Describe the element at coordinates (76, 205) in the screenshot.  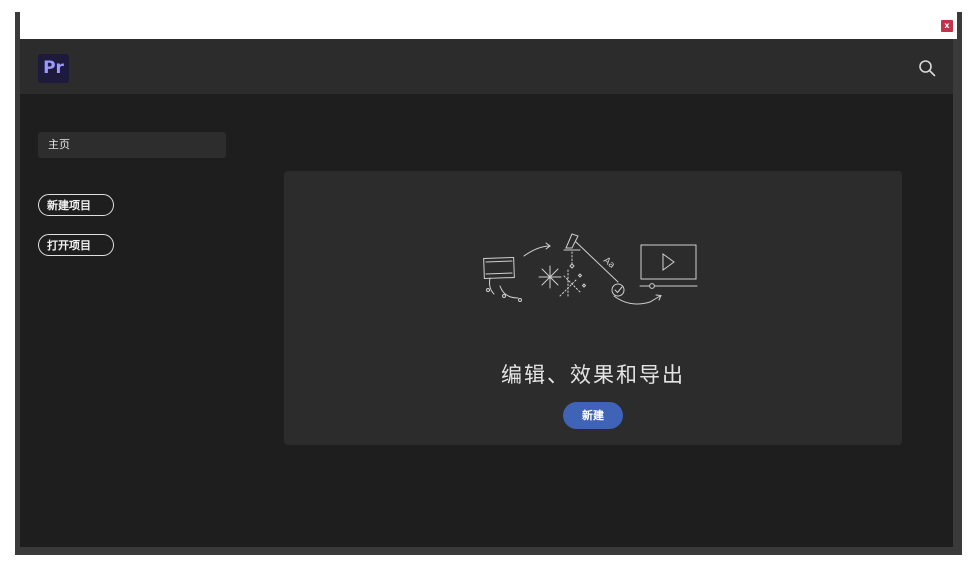
I see `new-project-button: 新建项目` at that location.